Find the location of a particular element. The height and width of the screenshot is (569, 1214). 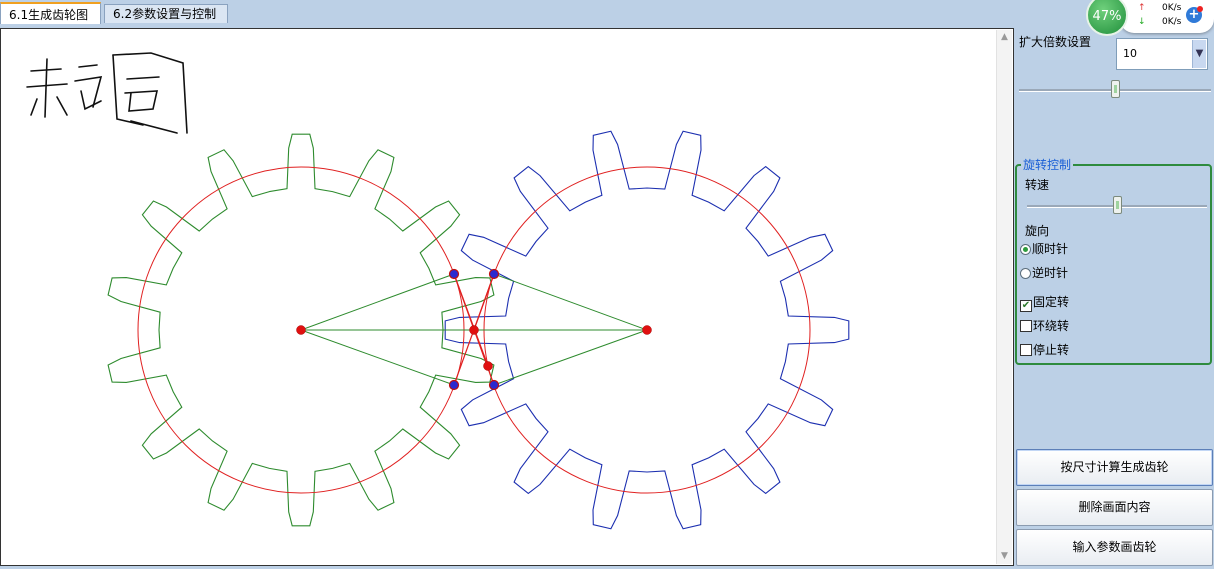

calc-generate-gear-button: 按尺寸计算生成齿轮 is located at coordinates (1114, 467).